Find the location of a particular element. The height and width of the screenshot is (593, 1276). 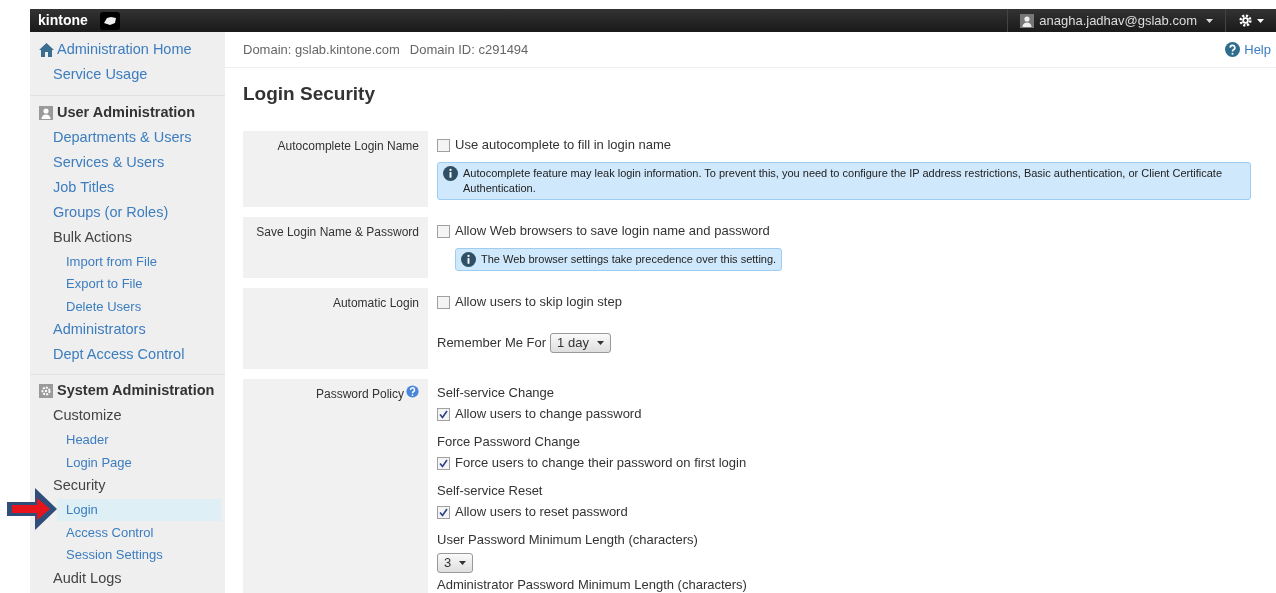

sidebar-item: Login Page is located at coordinates (139, 462).